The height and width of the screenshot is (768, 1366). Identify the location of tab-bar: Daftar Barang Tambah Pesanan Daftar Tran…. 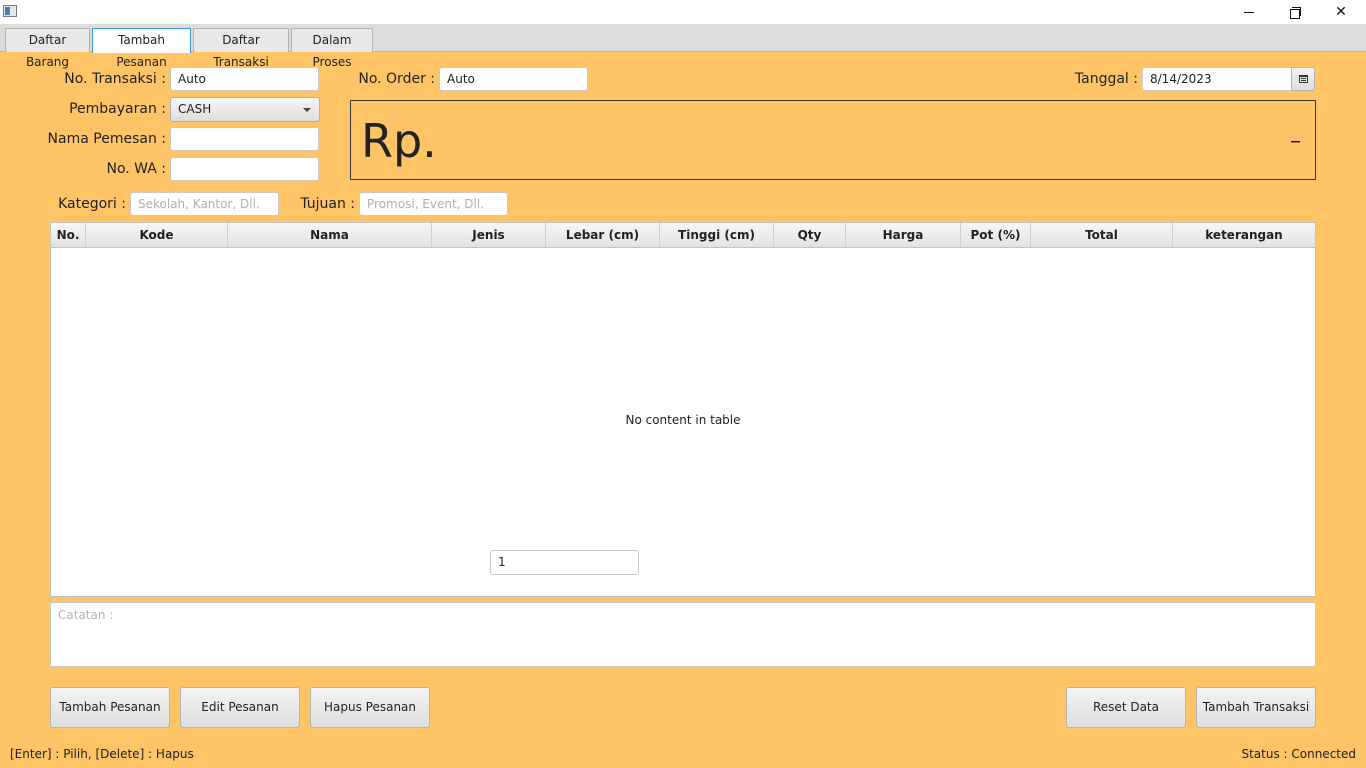
(683, 46).